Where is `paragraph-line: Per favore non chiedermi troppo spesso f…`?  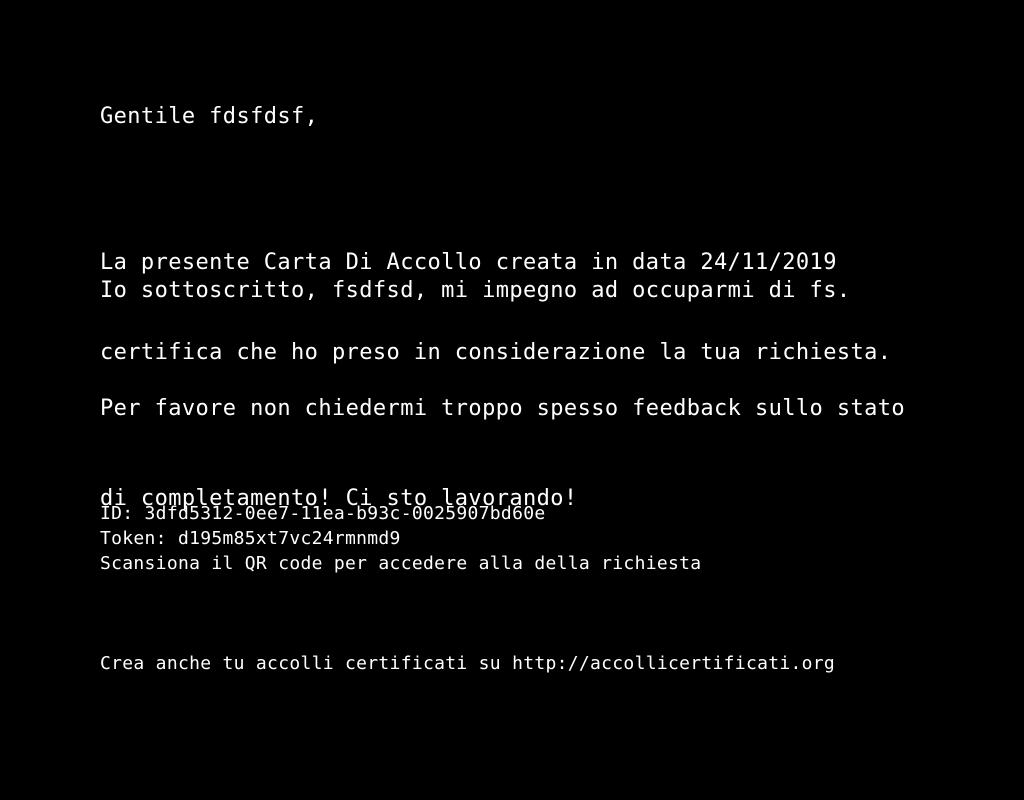
paragraph-line: Per favore non chiedermi troppo spesso f… is located at coordinates (503, 408).